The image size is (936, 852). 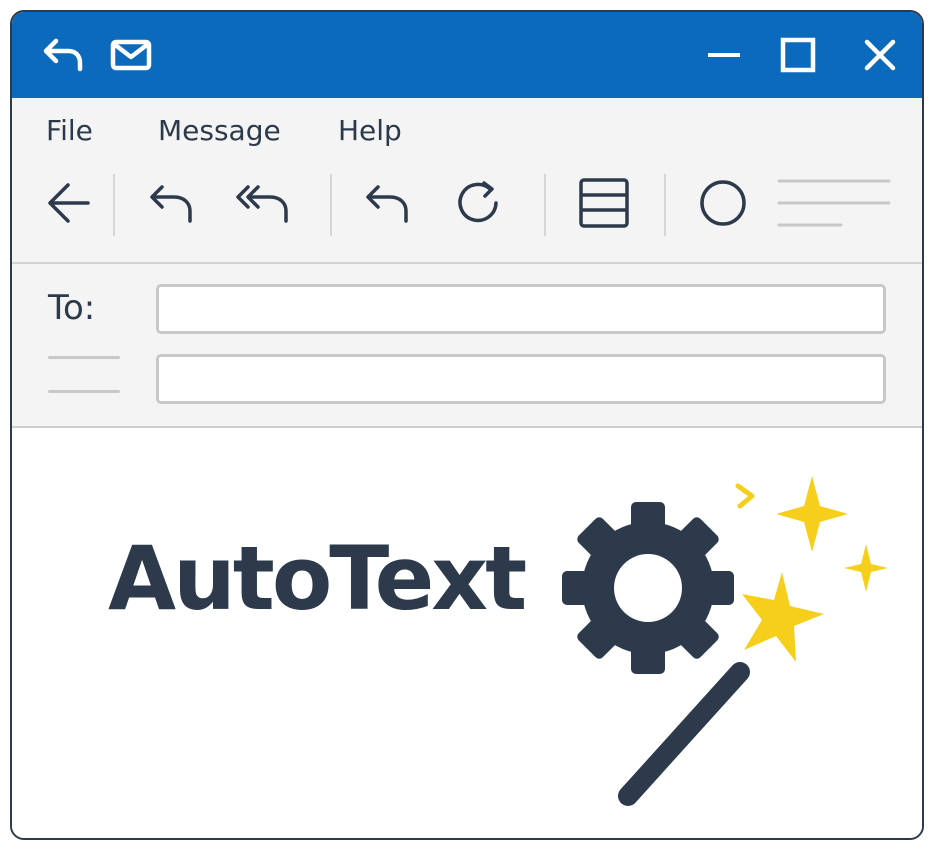 I want to click on refresh-icon, so click(x=480, y=203).